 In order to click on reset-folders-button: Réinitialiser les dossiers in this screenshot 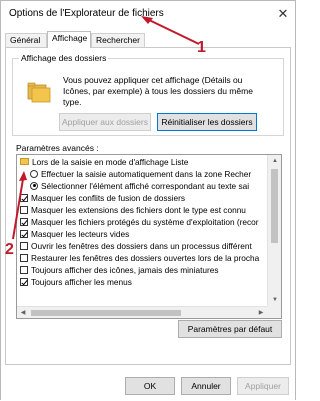, I will do `click(207, 122)`.